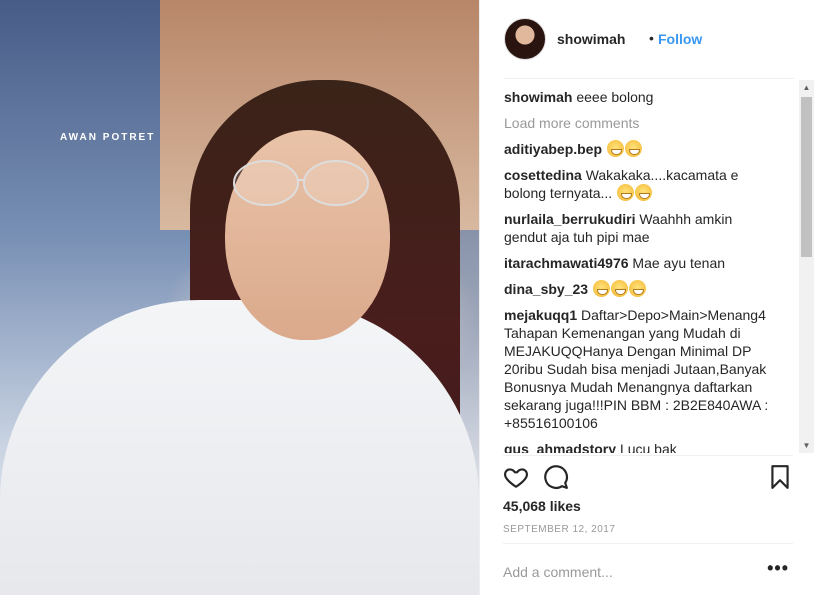 The height and width of the screenshot is (596, 816). Describe the element at coordinates (679, 263) in the screenshot. I see `comment-text: Mae ayu tenan` at that location.